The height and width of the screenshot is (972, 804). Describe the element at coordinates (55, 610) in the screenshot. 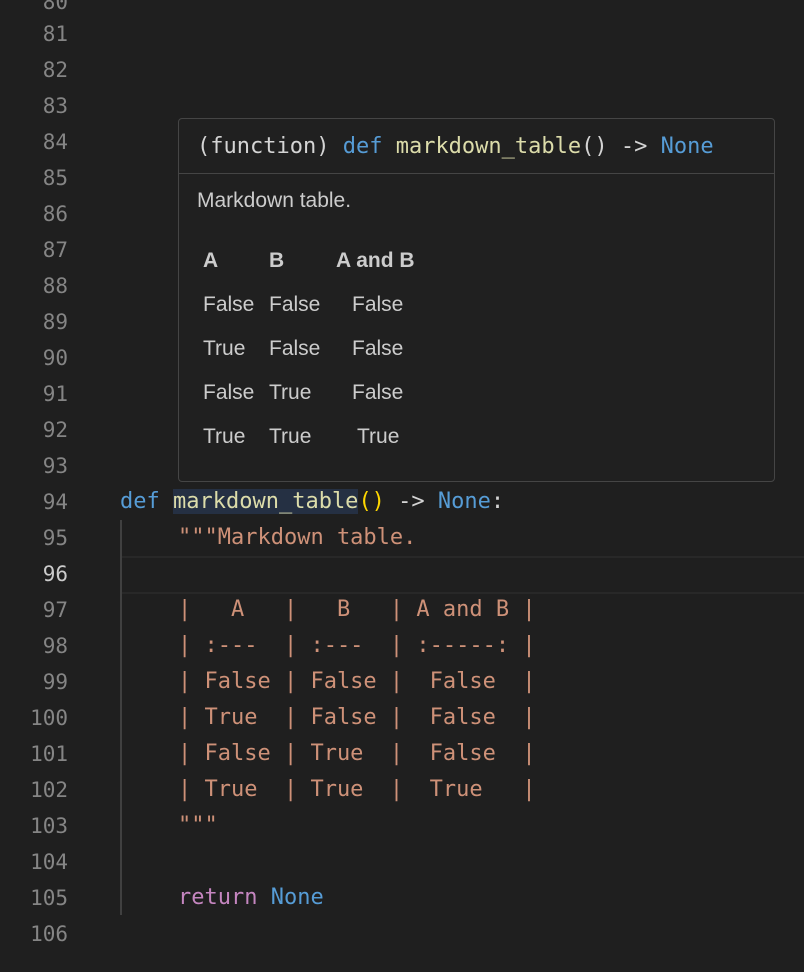

I see `line-number: 97` at that location.